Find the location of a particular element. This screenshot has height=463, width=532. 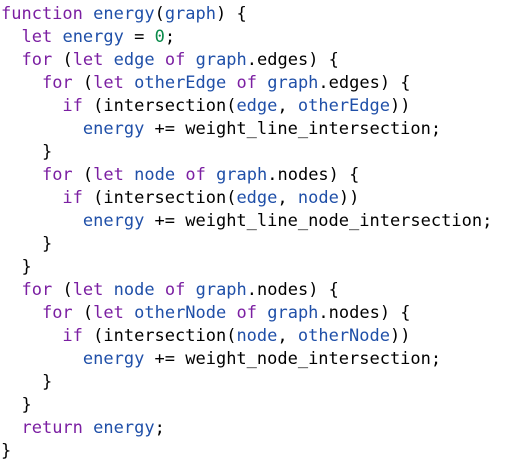

code-line: return energy; is located at coordinates (266, 428).